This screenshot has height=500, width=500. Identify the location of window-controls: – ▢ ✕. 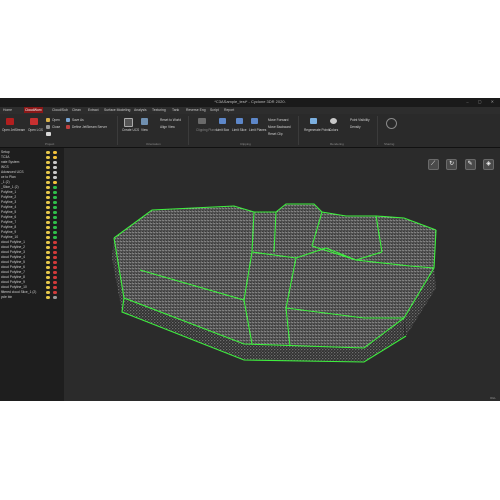
(482, 101).